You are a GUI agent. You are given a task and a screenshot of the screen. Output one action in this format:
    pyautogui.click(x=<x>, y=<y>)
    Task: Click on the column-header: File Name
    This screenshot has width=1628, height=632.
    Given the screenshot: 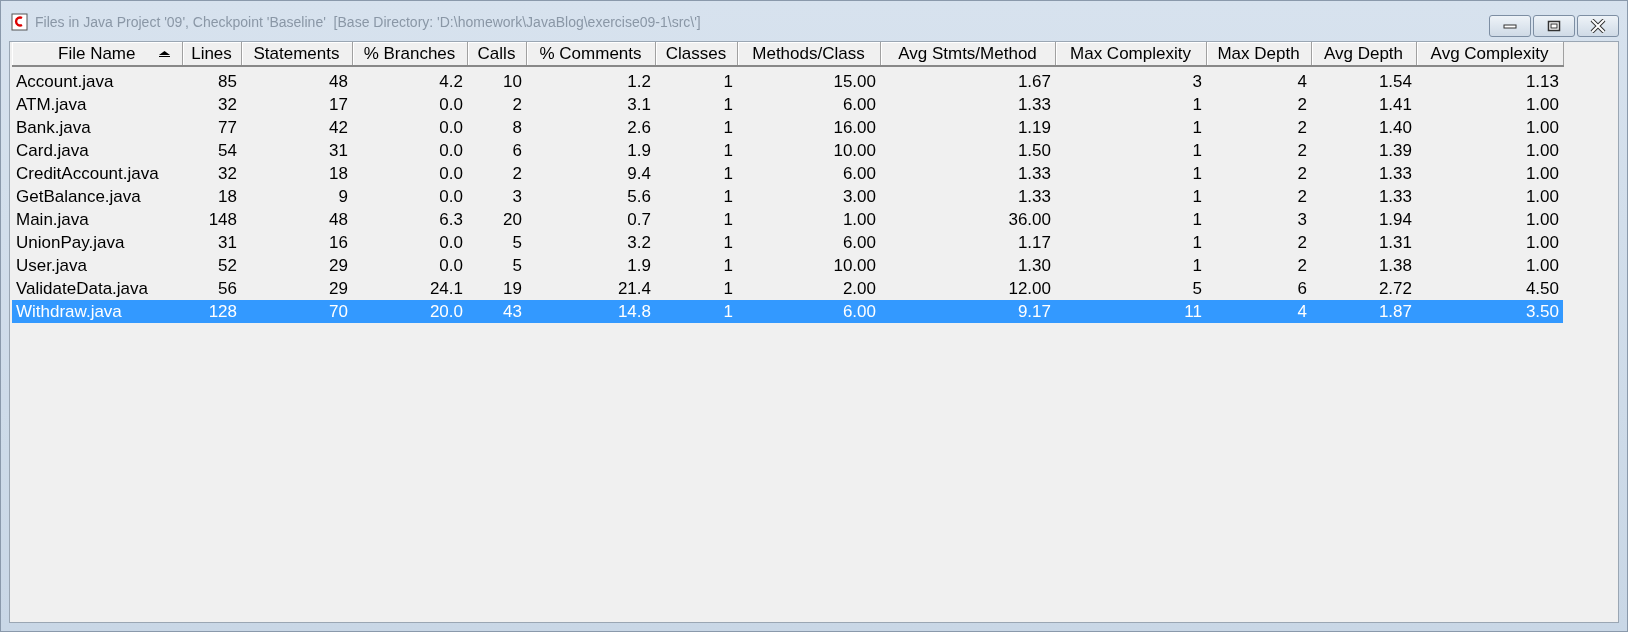 What is the action you would take?
    pyautogui.click(x=97, y=54)
    